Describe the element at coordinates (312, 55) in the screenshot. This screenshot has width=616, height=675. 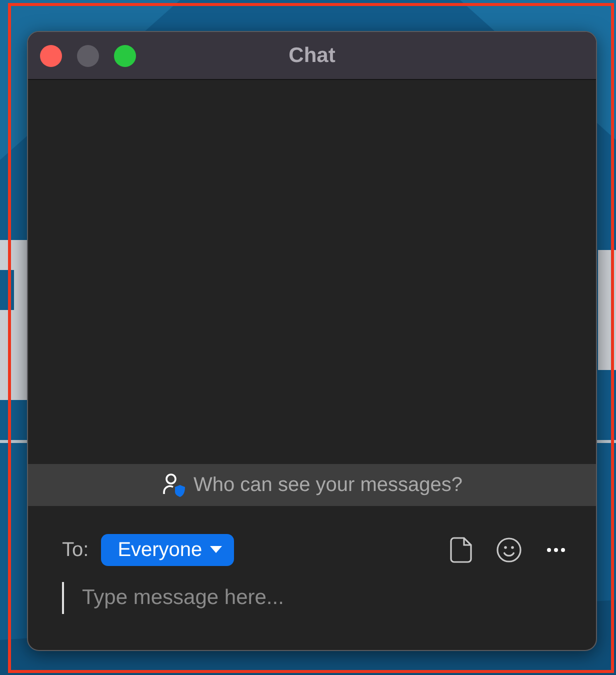
I see `window-title: Chat` at that location.